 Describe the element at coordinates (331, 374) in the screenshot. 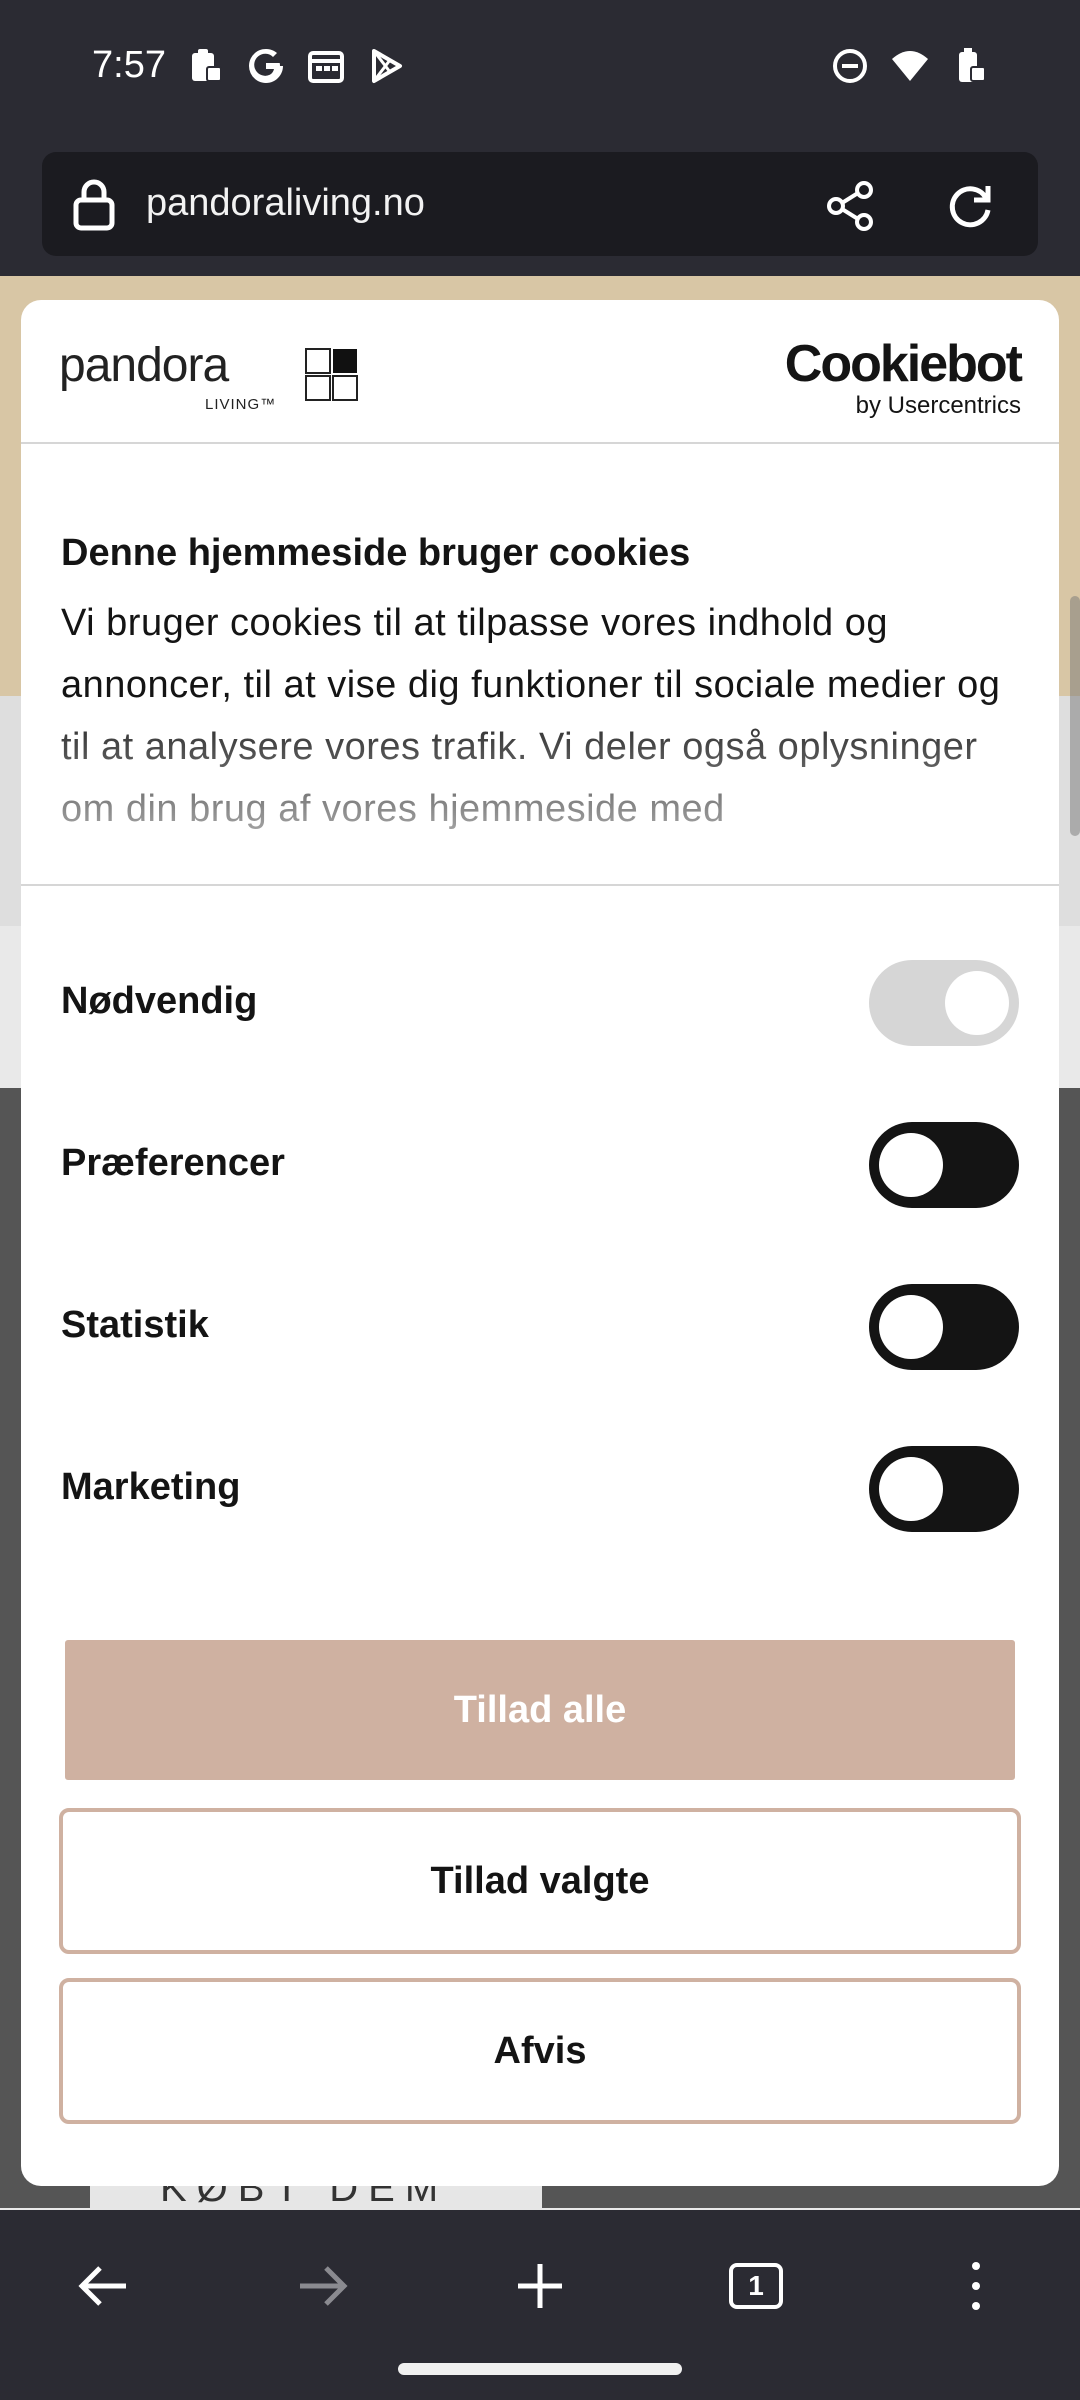

I see `logo-squares-icon` at that location.